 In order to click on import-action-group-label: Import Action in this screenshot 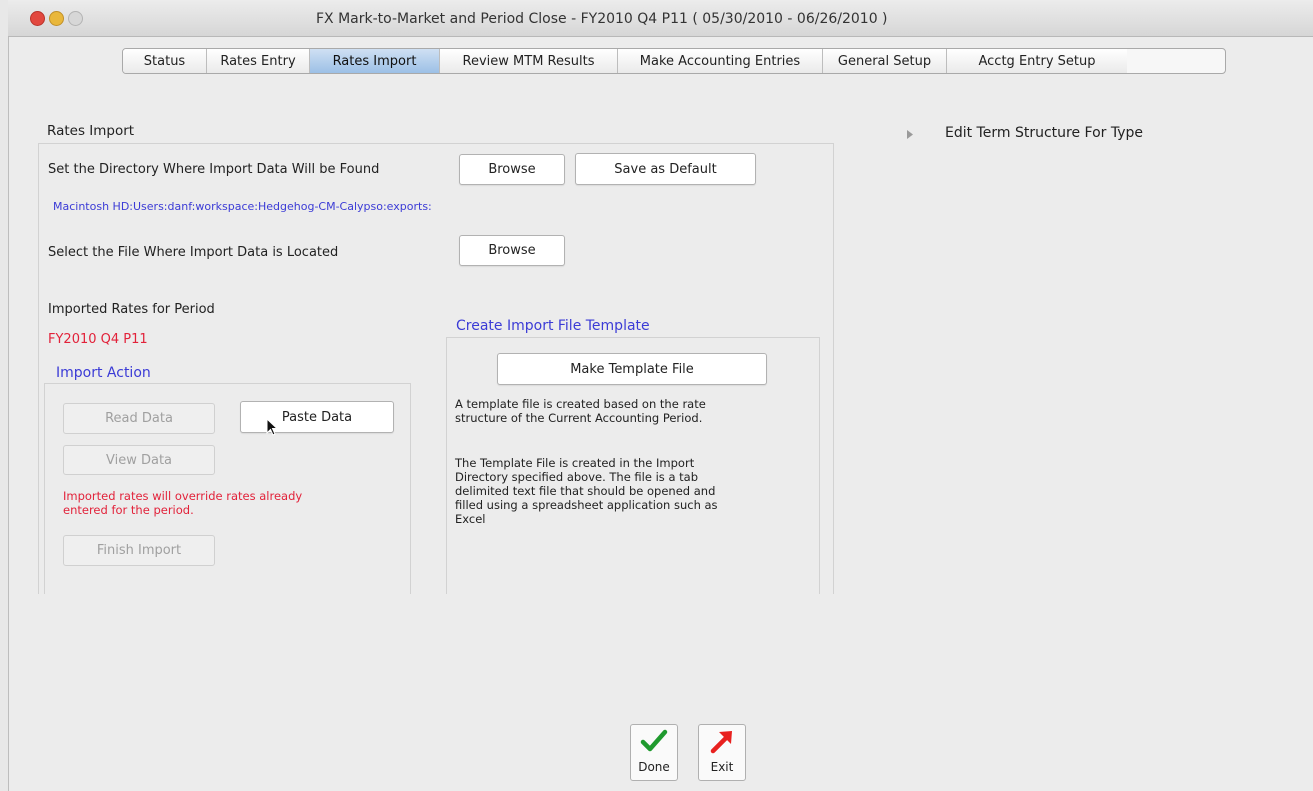, I will do `click(103, 373)`.